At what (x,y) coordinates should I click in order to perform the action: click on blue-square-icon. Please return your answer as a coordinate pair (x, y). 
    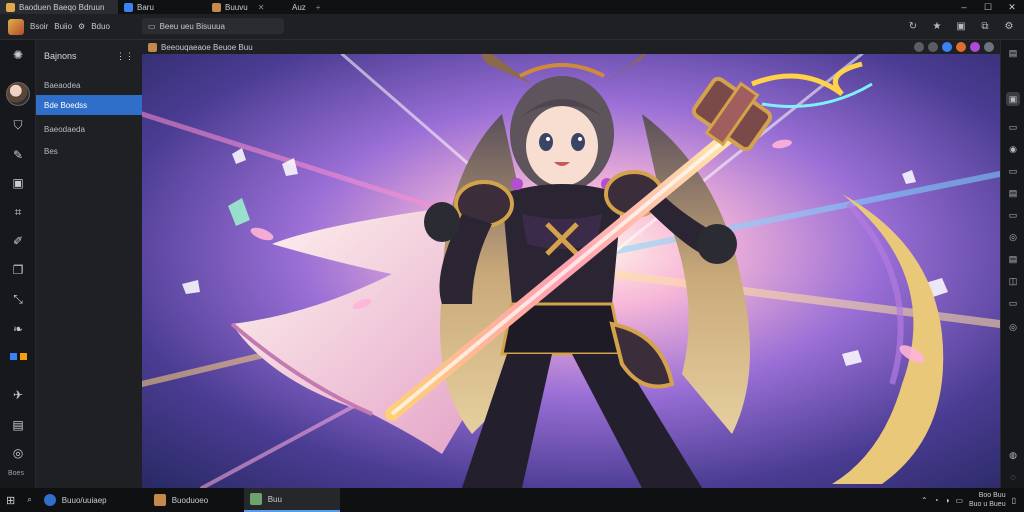
    Looking at the image, I should click on (13, 356).